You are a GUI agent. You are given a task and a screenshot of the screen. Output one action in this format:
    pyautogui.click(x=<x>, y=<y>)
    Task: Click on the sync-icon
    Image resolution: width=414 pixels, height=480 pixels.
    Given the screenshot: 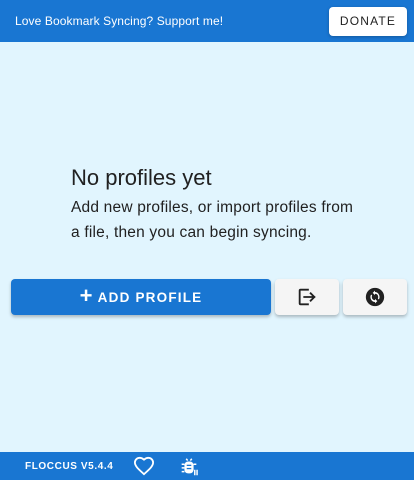 What is the action you would take?
    pyautogui.click(x=375, y=297)
    